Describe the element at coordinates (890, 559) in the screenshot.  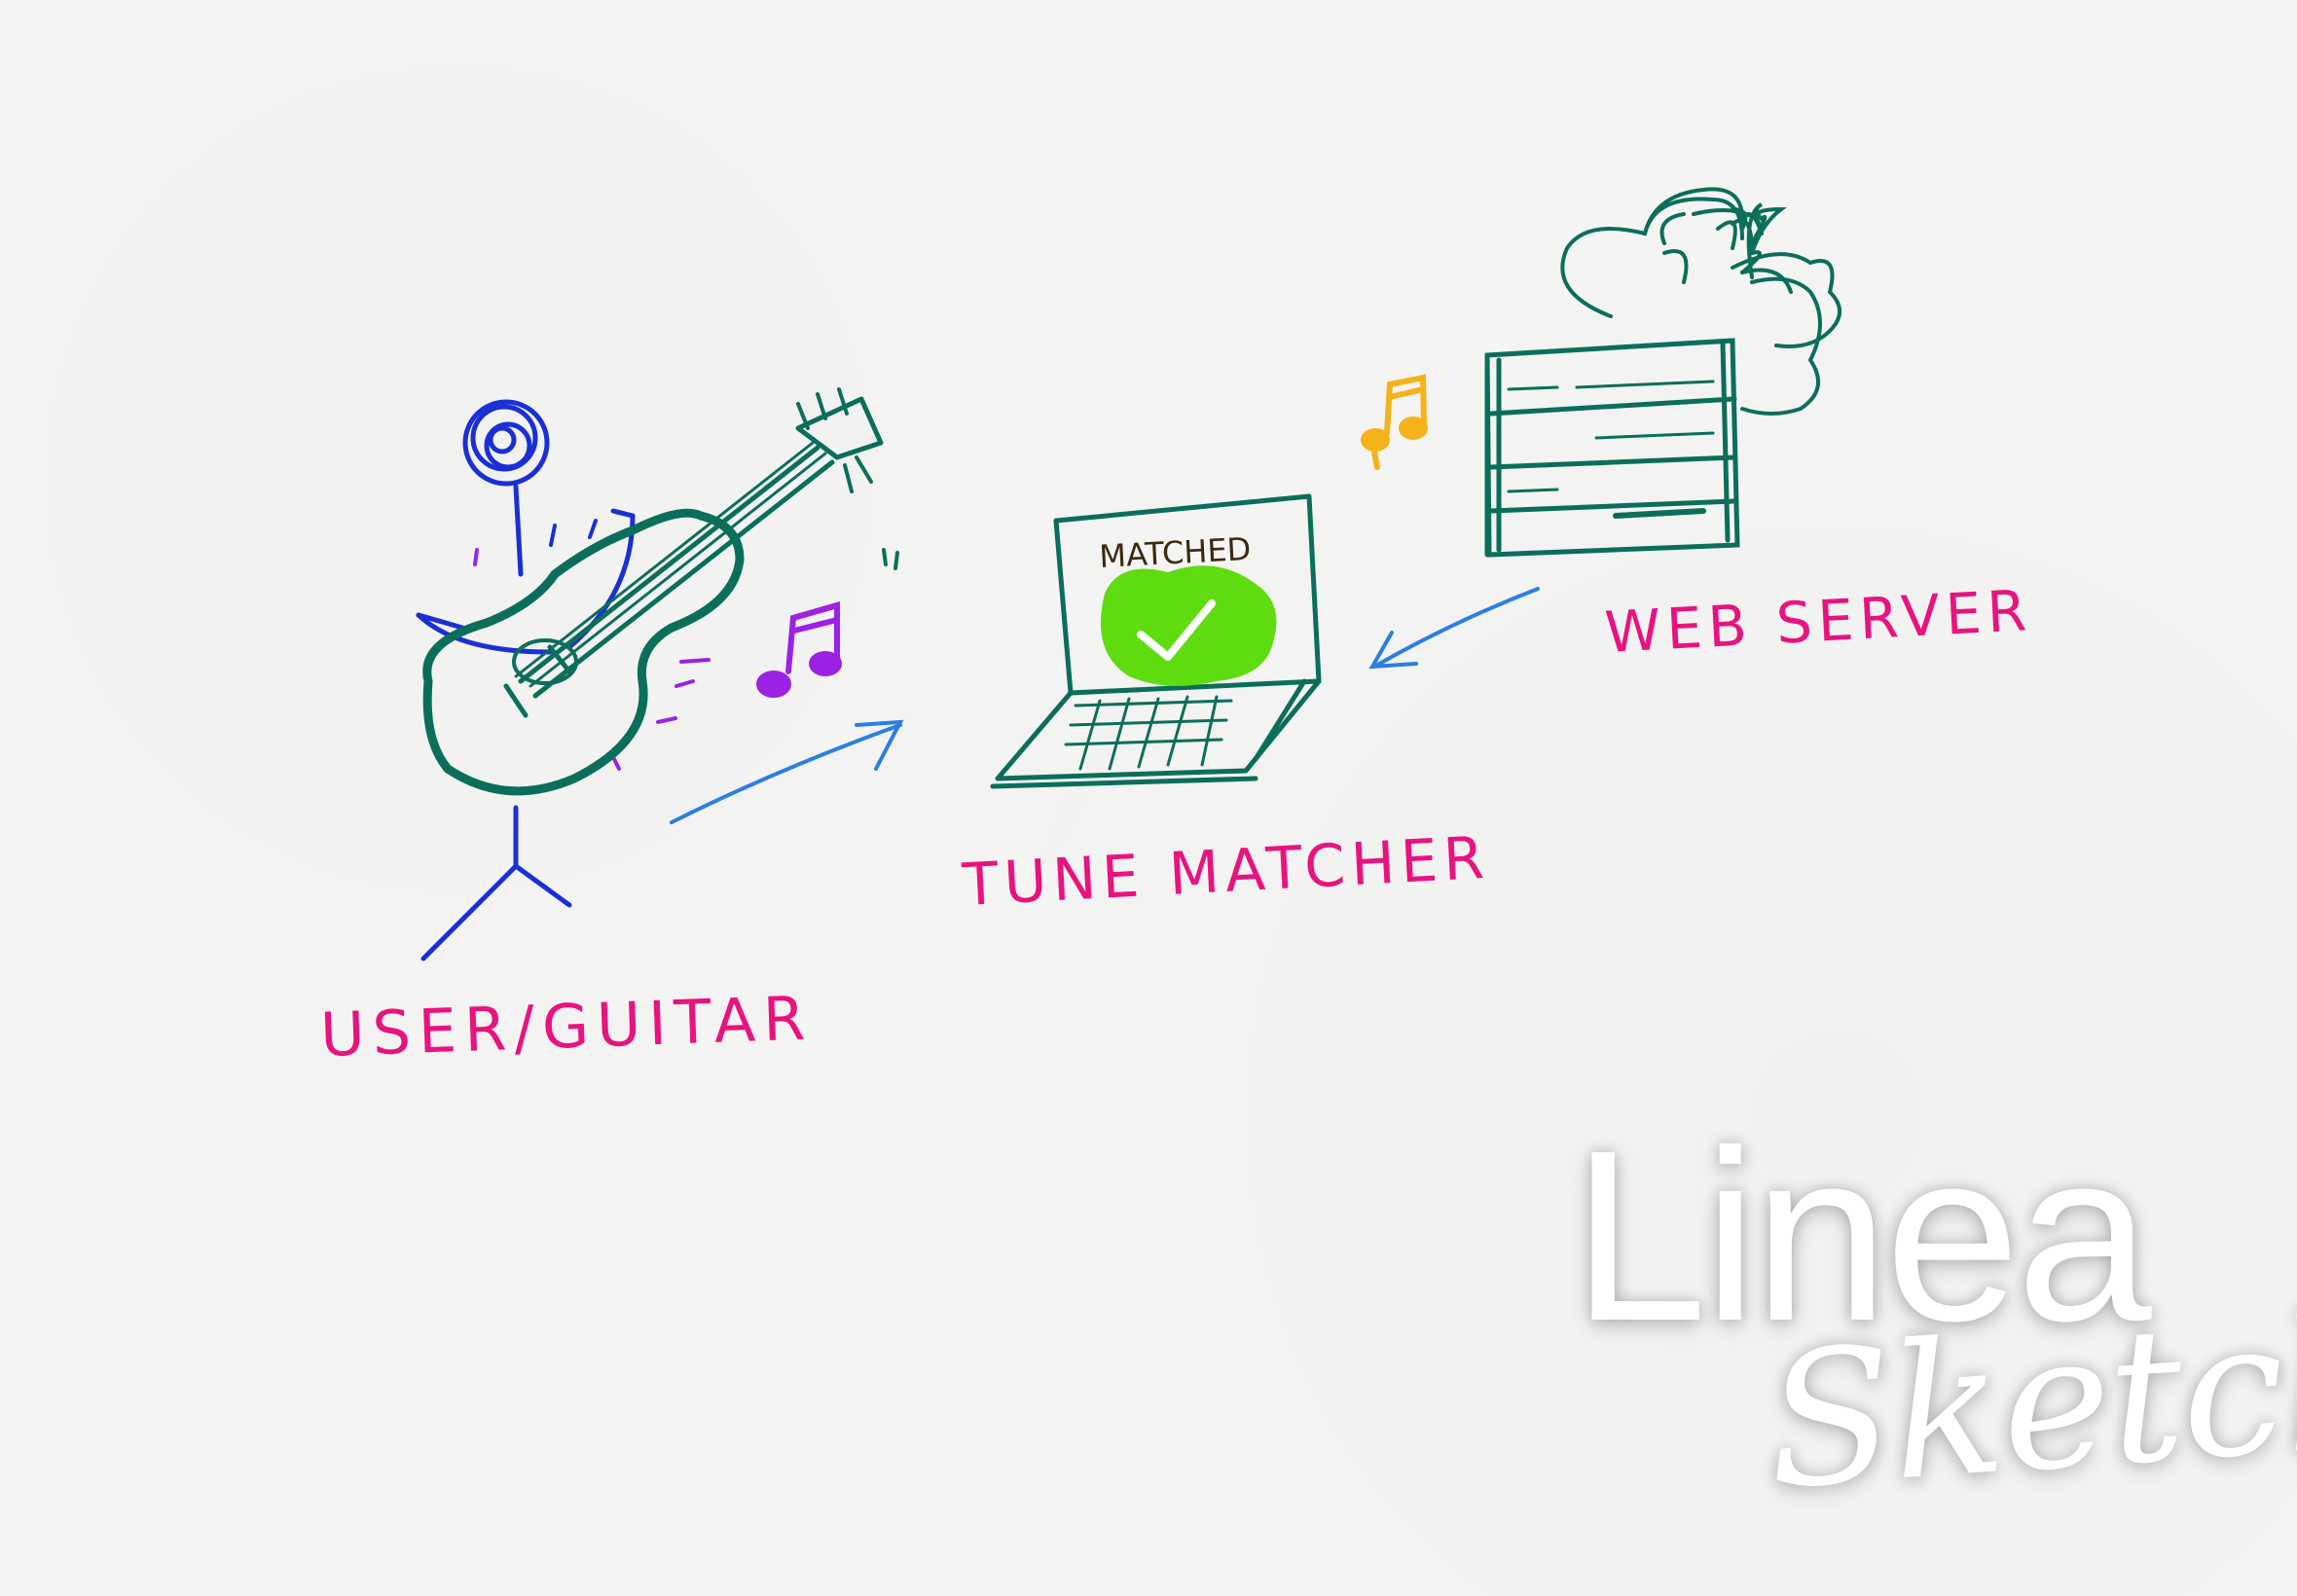
I see `tick-marks-icon` at that location.